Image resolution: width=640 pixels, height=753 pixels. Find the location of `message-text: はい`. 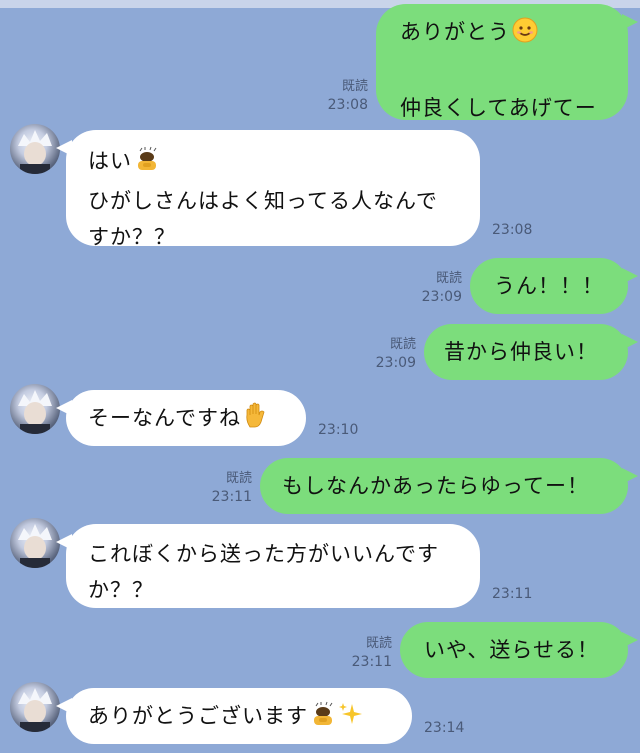

message-text: はい is located at coordinates (110, 161).